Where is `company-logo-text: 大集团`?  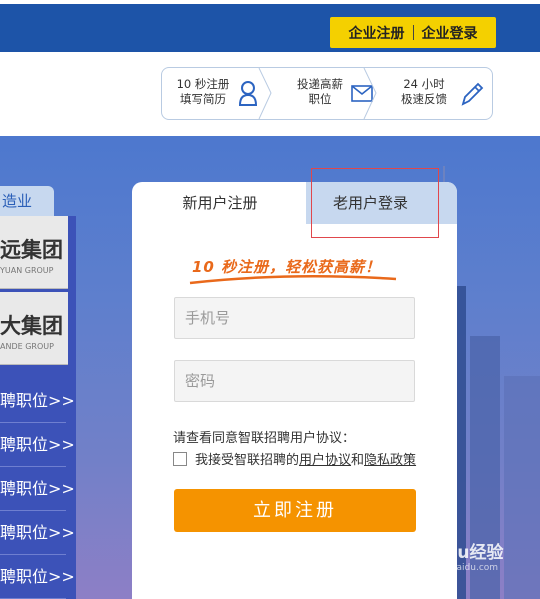
company-logo-text: 大集团 is located at coordinates (31, 326).